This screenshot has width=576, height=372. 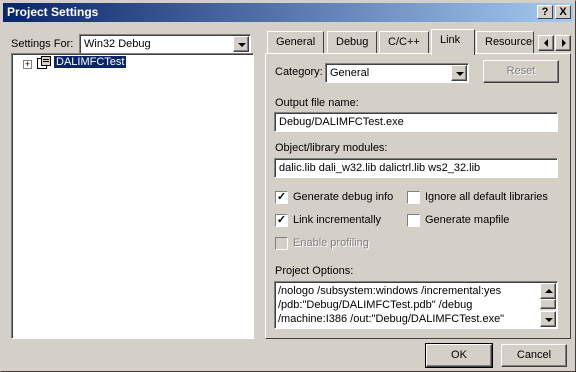 I want to click on vertical-scrollbar, so click(x=548, y=305).